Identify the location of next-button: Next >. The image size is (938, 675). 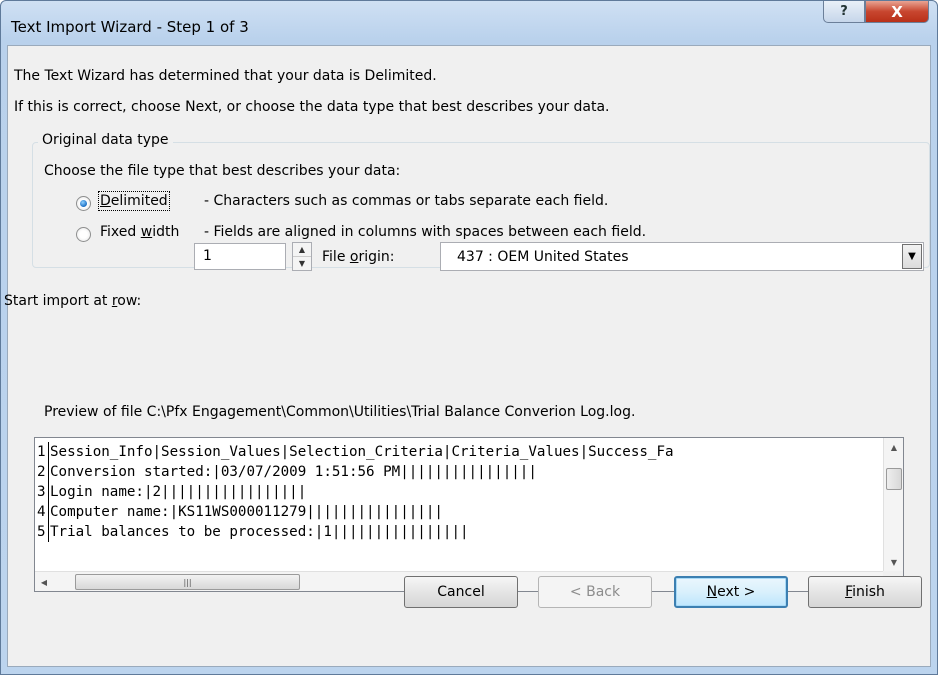
(731, 592).